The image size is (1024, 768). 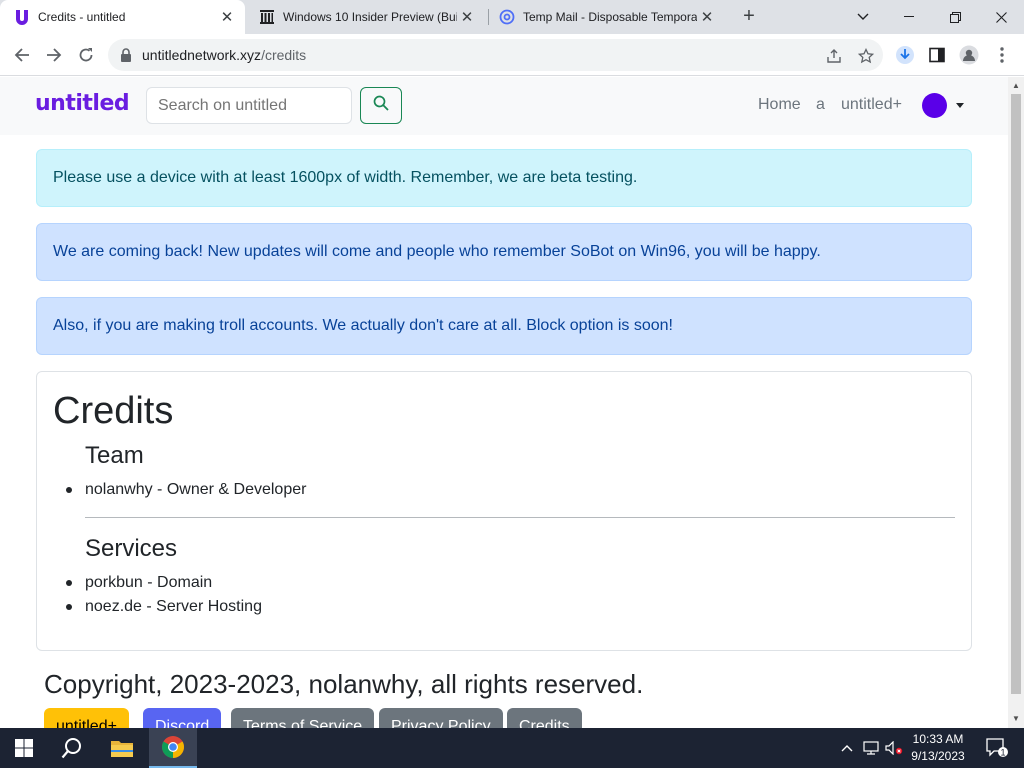 I want to click on lock-icon, so click(x=126, y=55).